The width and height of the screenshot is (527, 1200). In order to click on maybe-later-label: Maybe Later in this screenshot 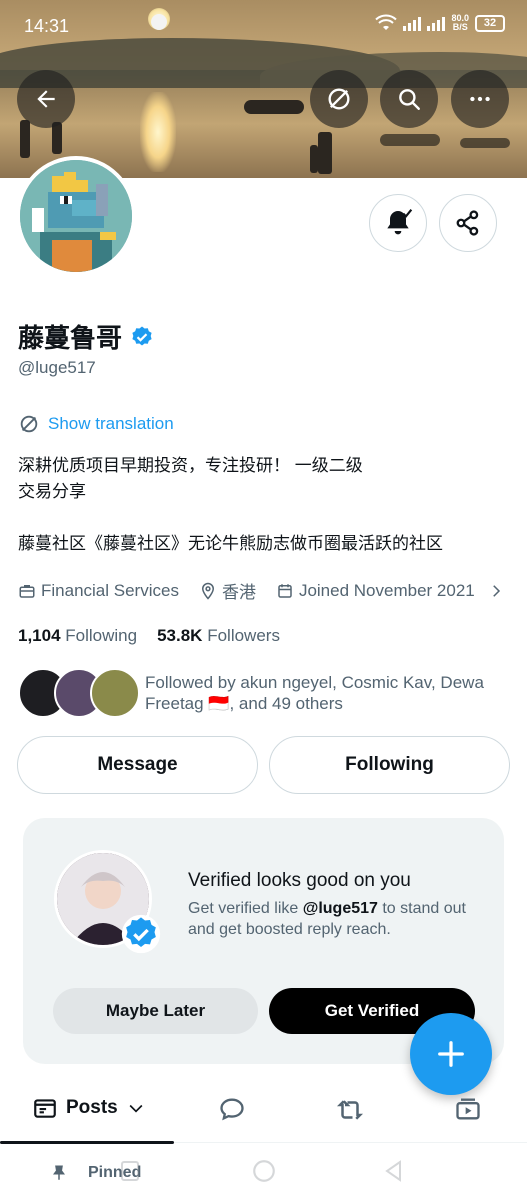, I will do `click(155, 1010)`.